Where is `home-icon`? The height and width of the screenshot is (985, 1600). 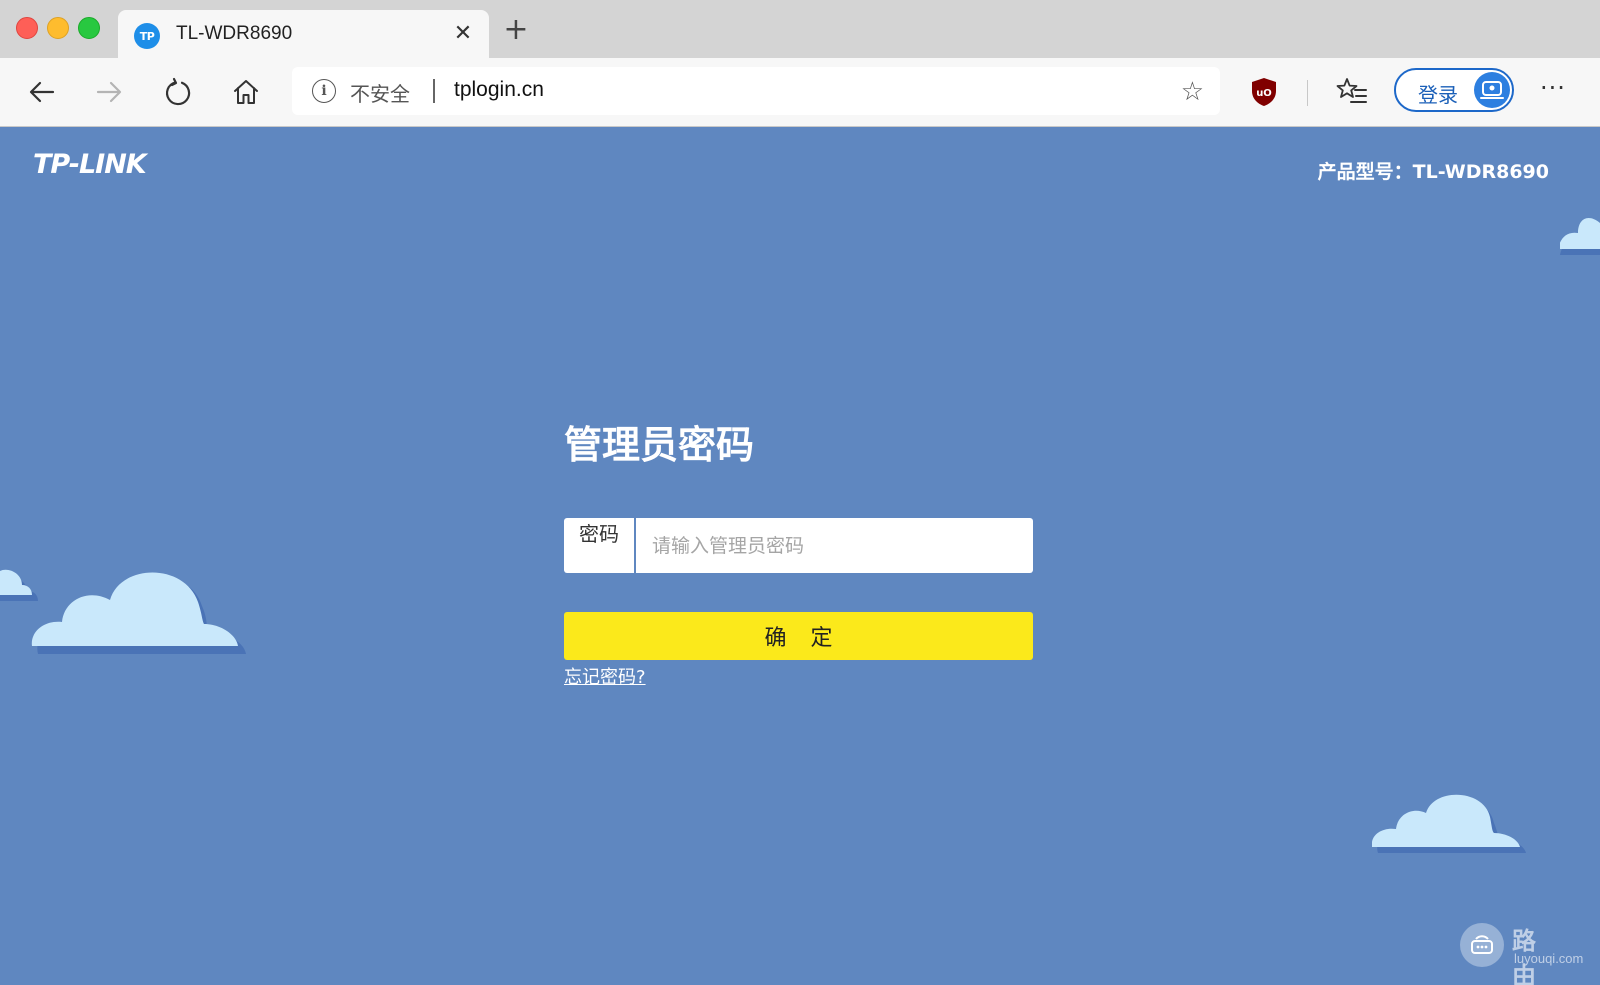 home-icon is located at coordinates (246, 92).